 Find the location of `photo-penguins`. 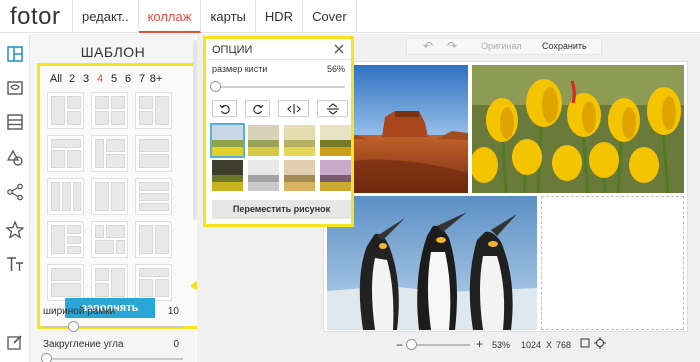

photo-penguins is located at coordinates (432, 263).